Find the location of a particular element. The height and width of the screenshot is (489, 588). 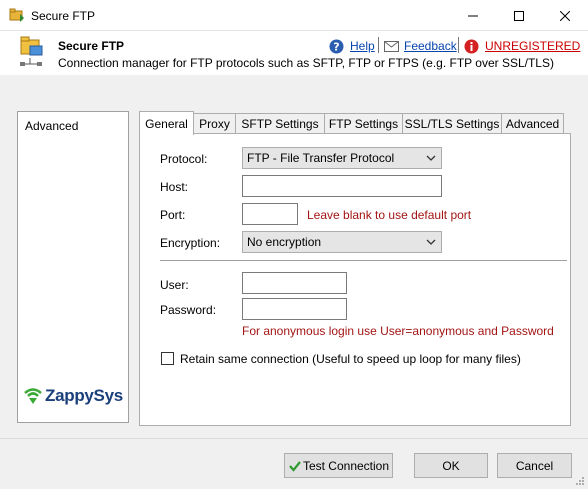

unregistered-link: UNREGISTERED is located at coordinates (532, 46).